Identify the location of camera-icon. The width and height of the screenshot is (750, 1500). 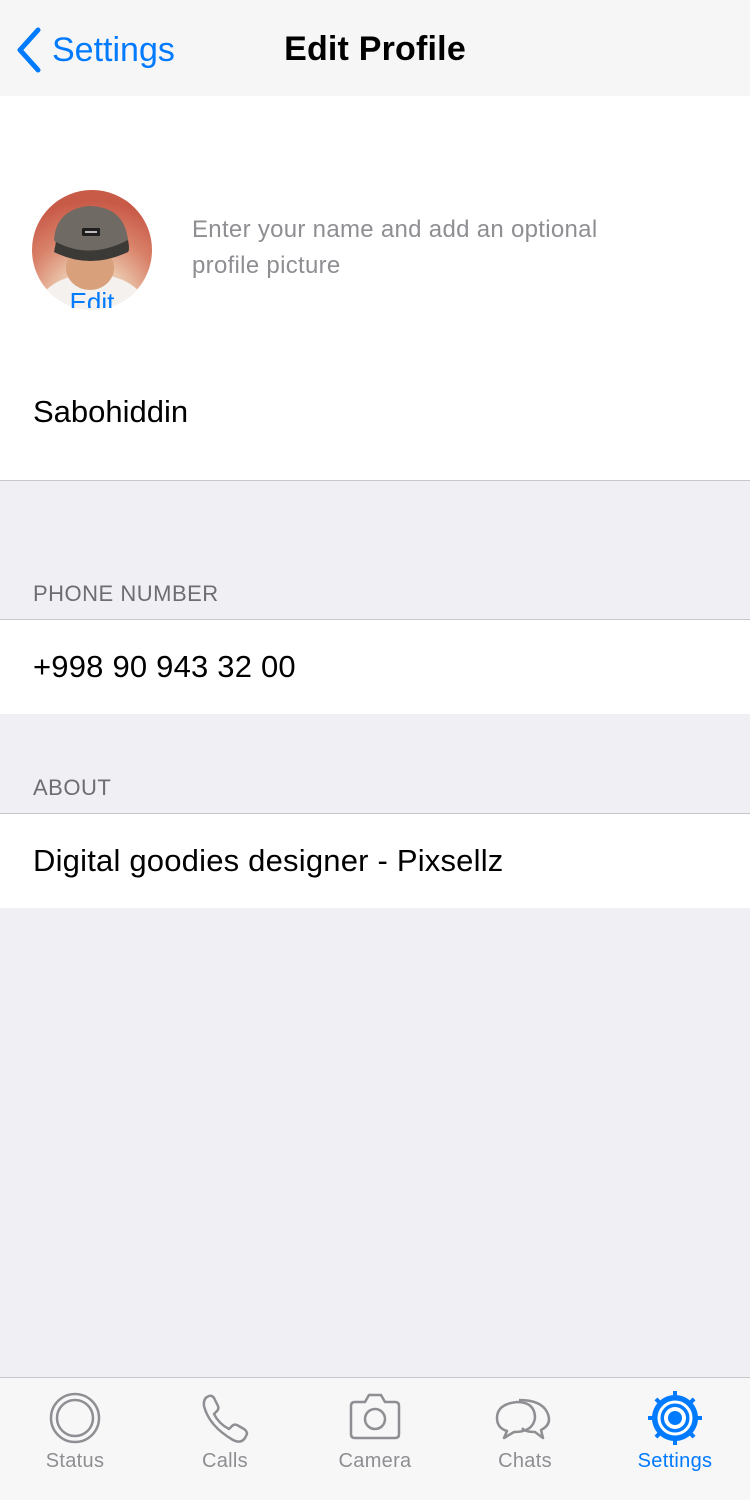
(375, 1416).